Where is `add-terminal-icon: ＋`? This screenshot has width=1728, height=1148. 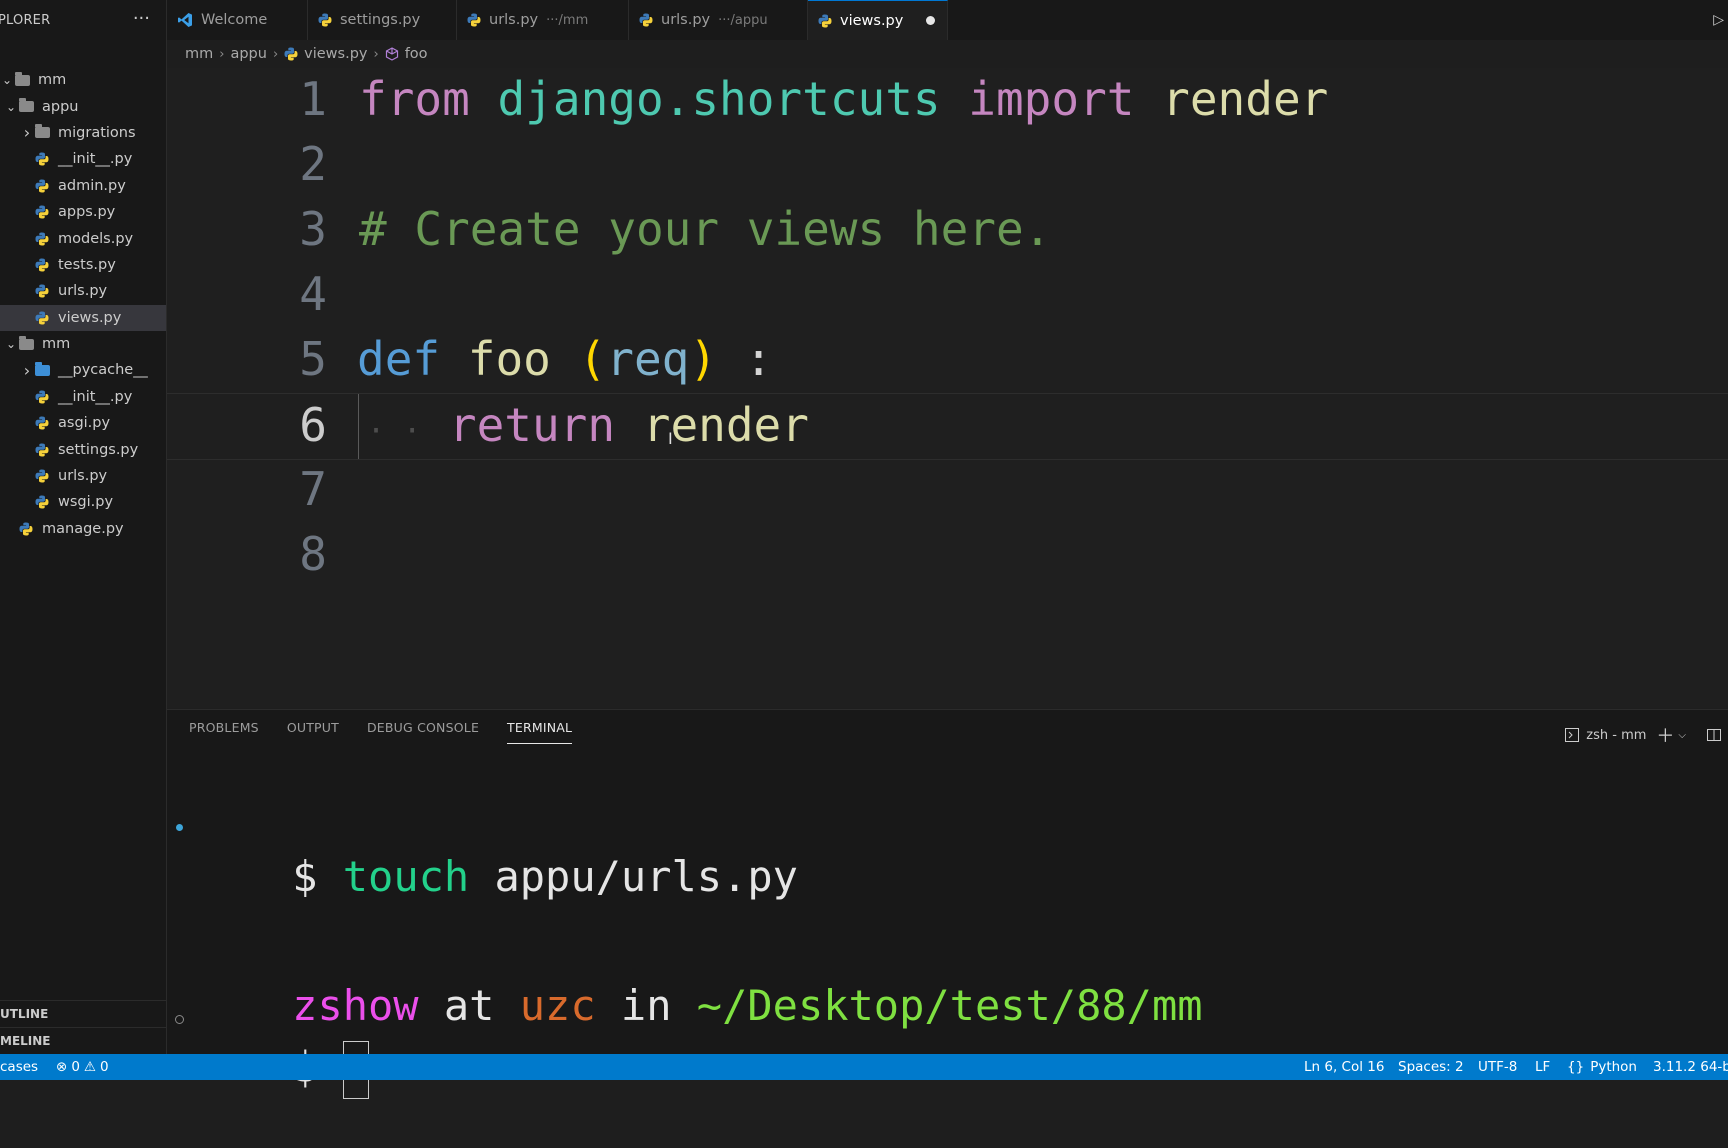 add-terminal-icon: ＋ is located at coordinates (1665, 735).